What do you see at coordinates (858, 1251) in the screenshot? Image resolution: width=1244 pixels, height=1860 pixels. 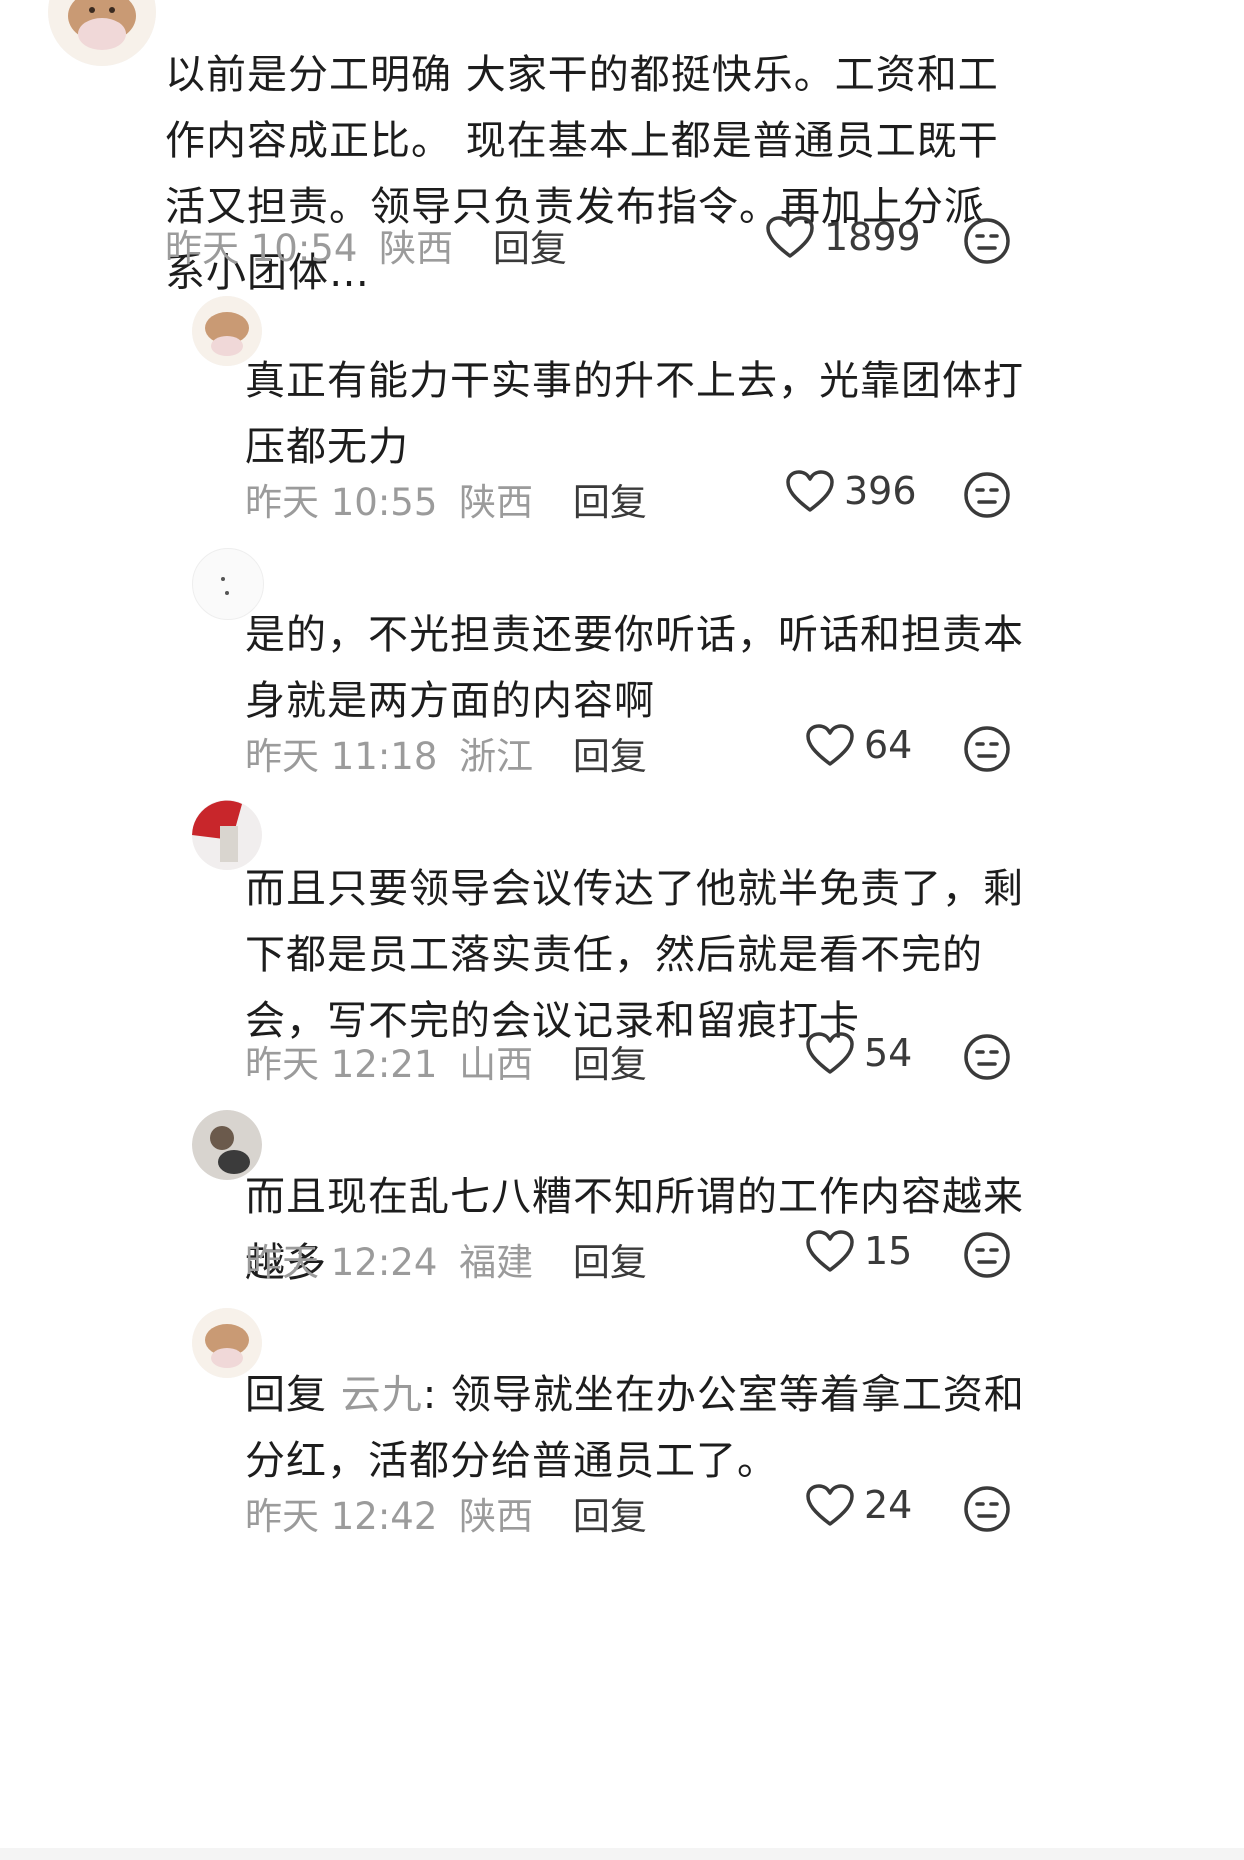 I see `like-button: 15` at bounding box center [858, 1251].